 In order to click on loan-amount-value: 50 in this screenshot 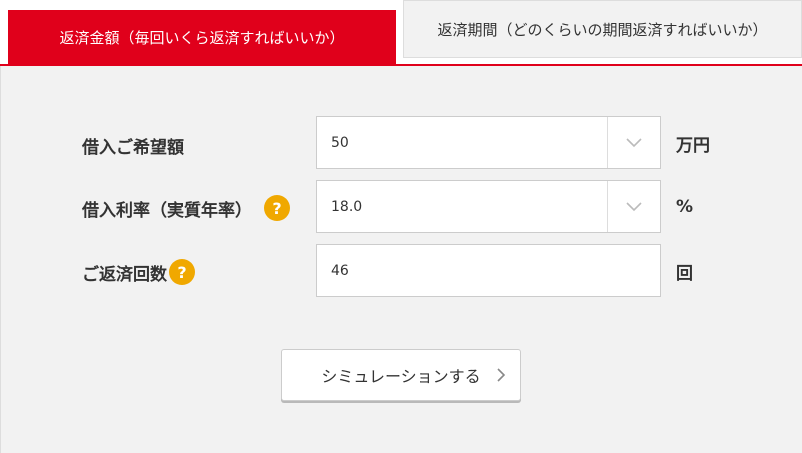, I will do `click(340, 142)`.